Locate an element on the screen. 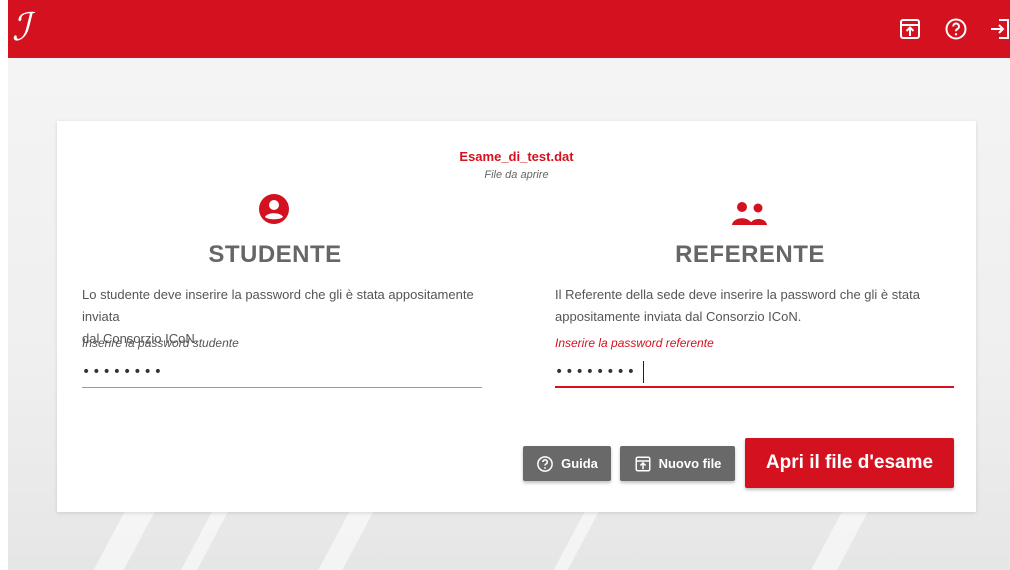 The height and width of the screenshot is (570, 1010). student-user-icon is located at coordinates (274, 209).